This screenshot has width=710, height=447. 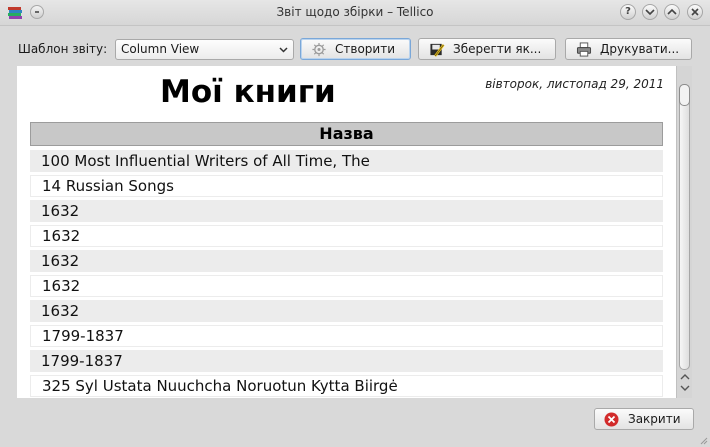 I want to click on close-circle-icon, so click(x=611, y=419).